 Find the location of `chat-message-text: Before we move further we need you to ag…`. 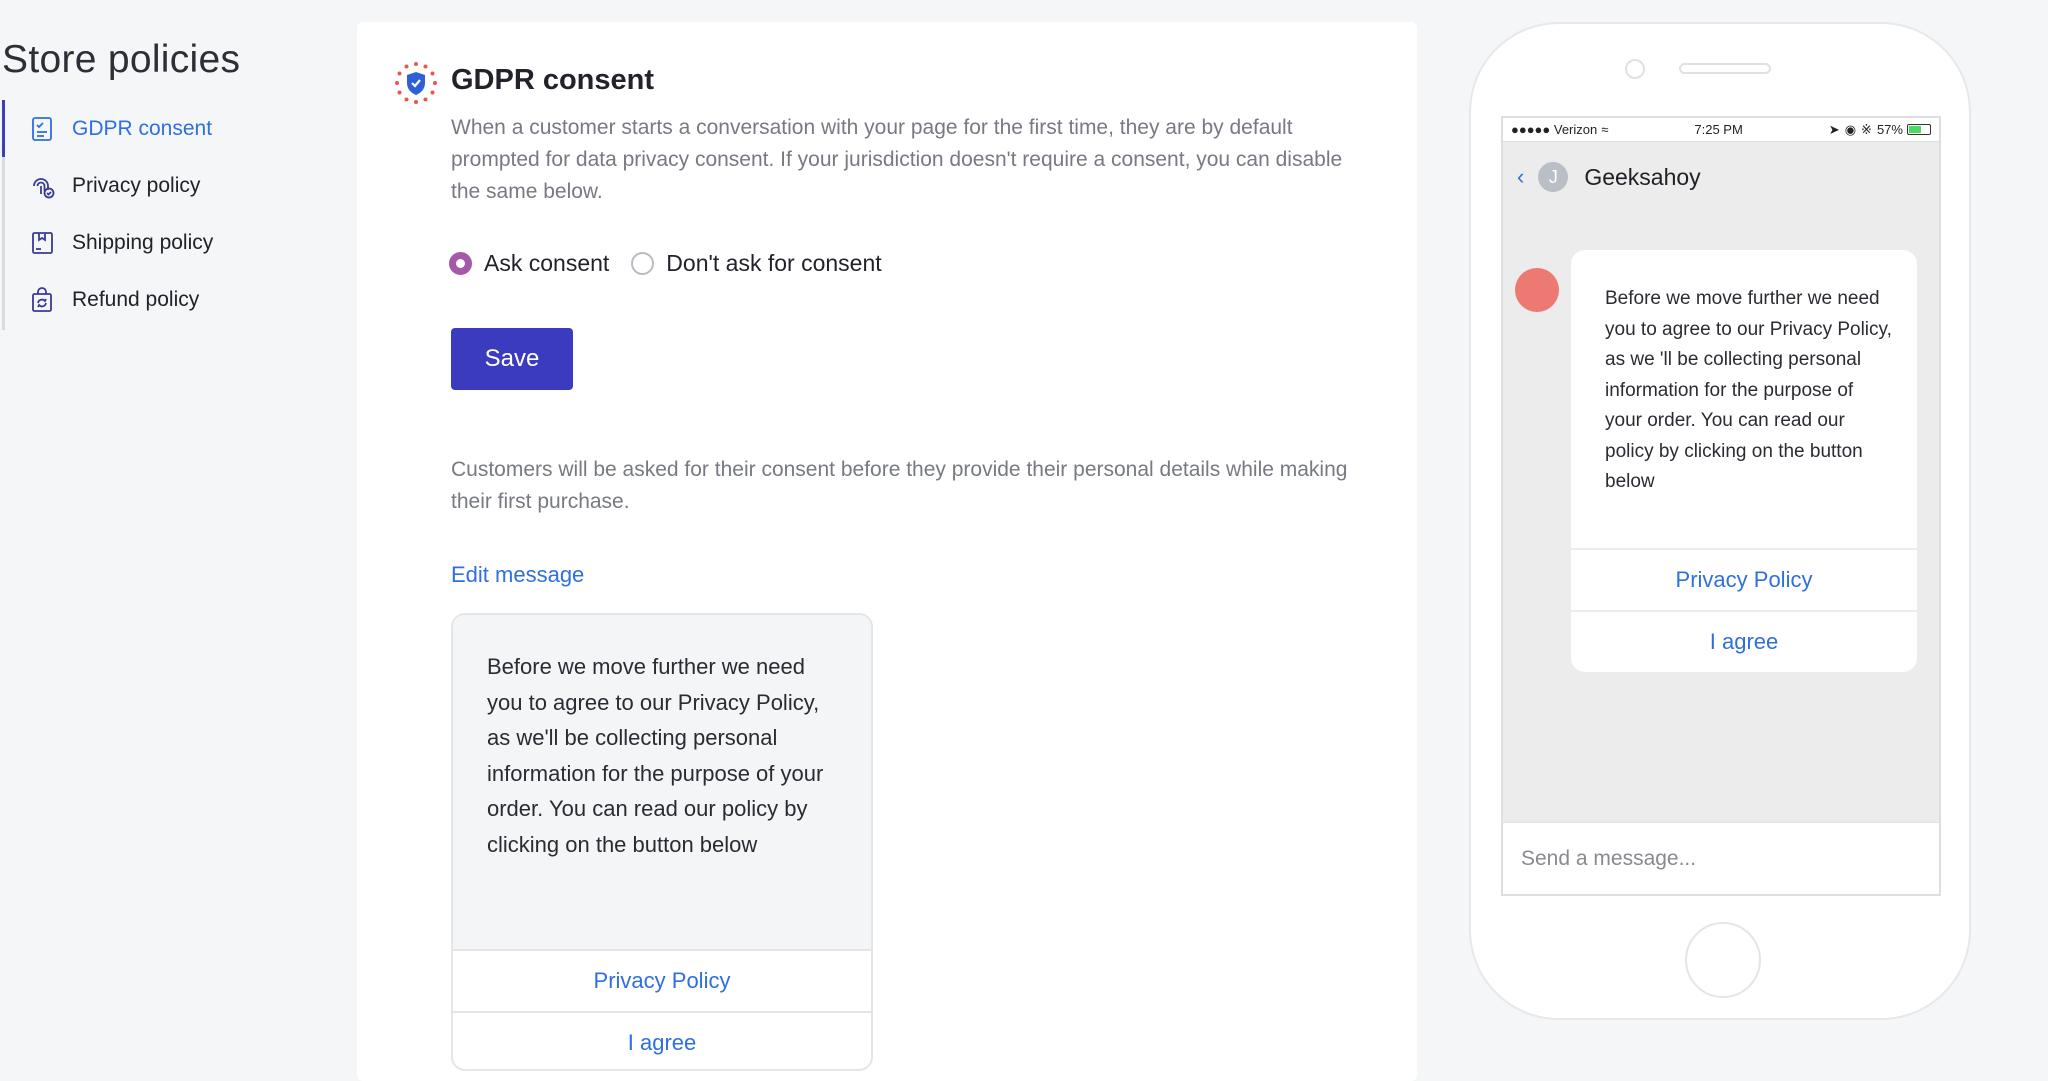

chat-message-text: Before we move further we need you to ag… is located at coordinates (1748, 390).